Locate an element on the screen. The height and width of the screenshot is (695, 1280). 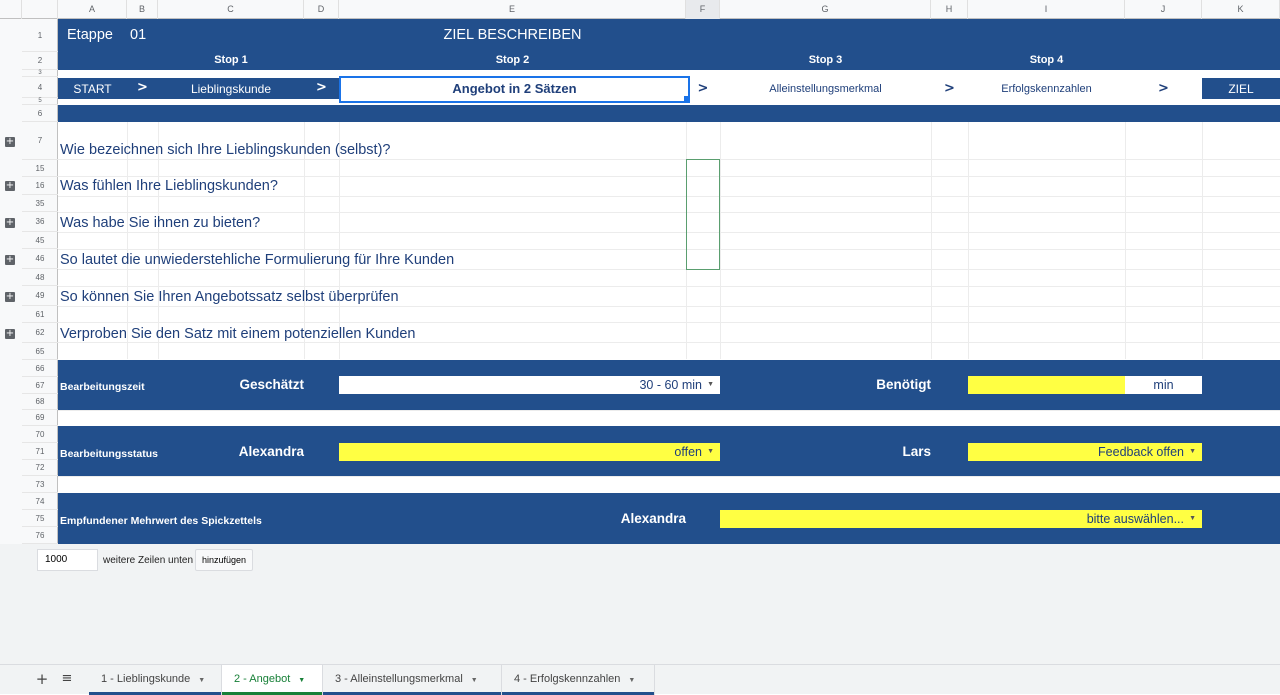
needed-time-input is located at coordinates (1046, 385).